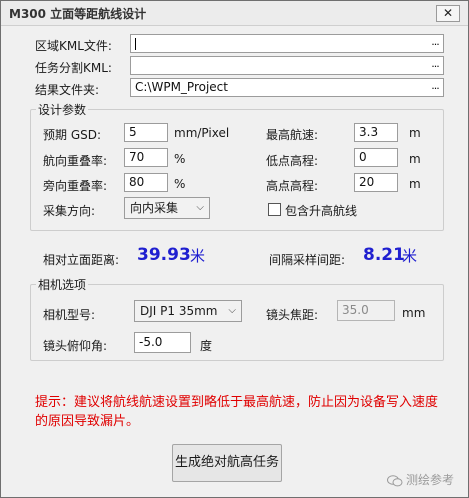 The image size is (469, 498). Describe the element at coordinates (146, 132) in the screenshot. I see `gsd-input: 5` at that location.